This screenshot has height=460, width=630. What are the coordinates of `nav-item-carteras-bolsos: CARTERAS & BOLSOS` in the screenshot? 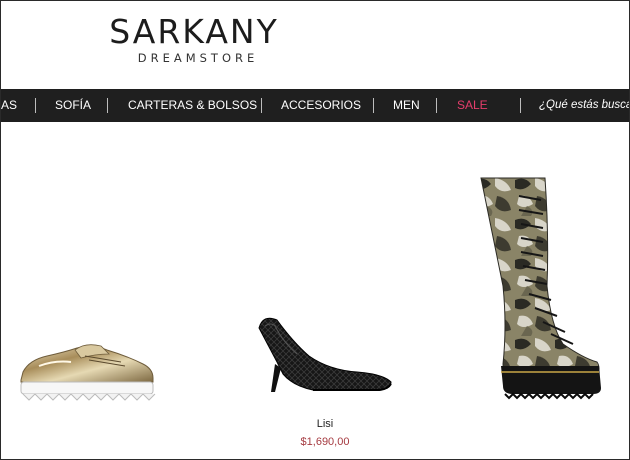 It's located at (192, 105).